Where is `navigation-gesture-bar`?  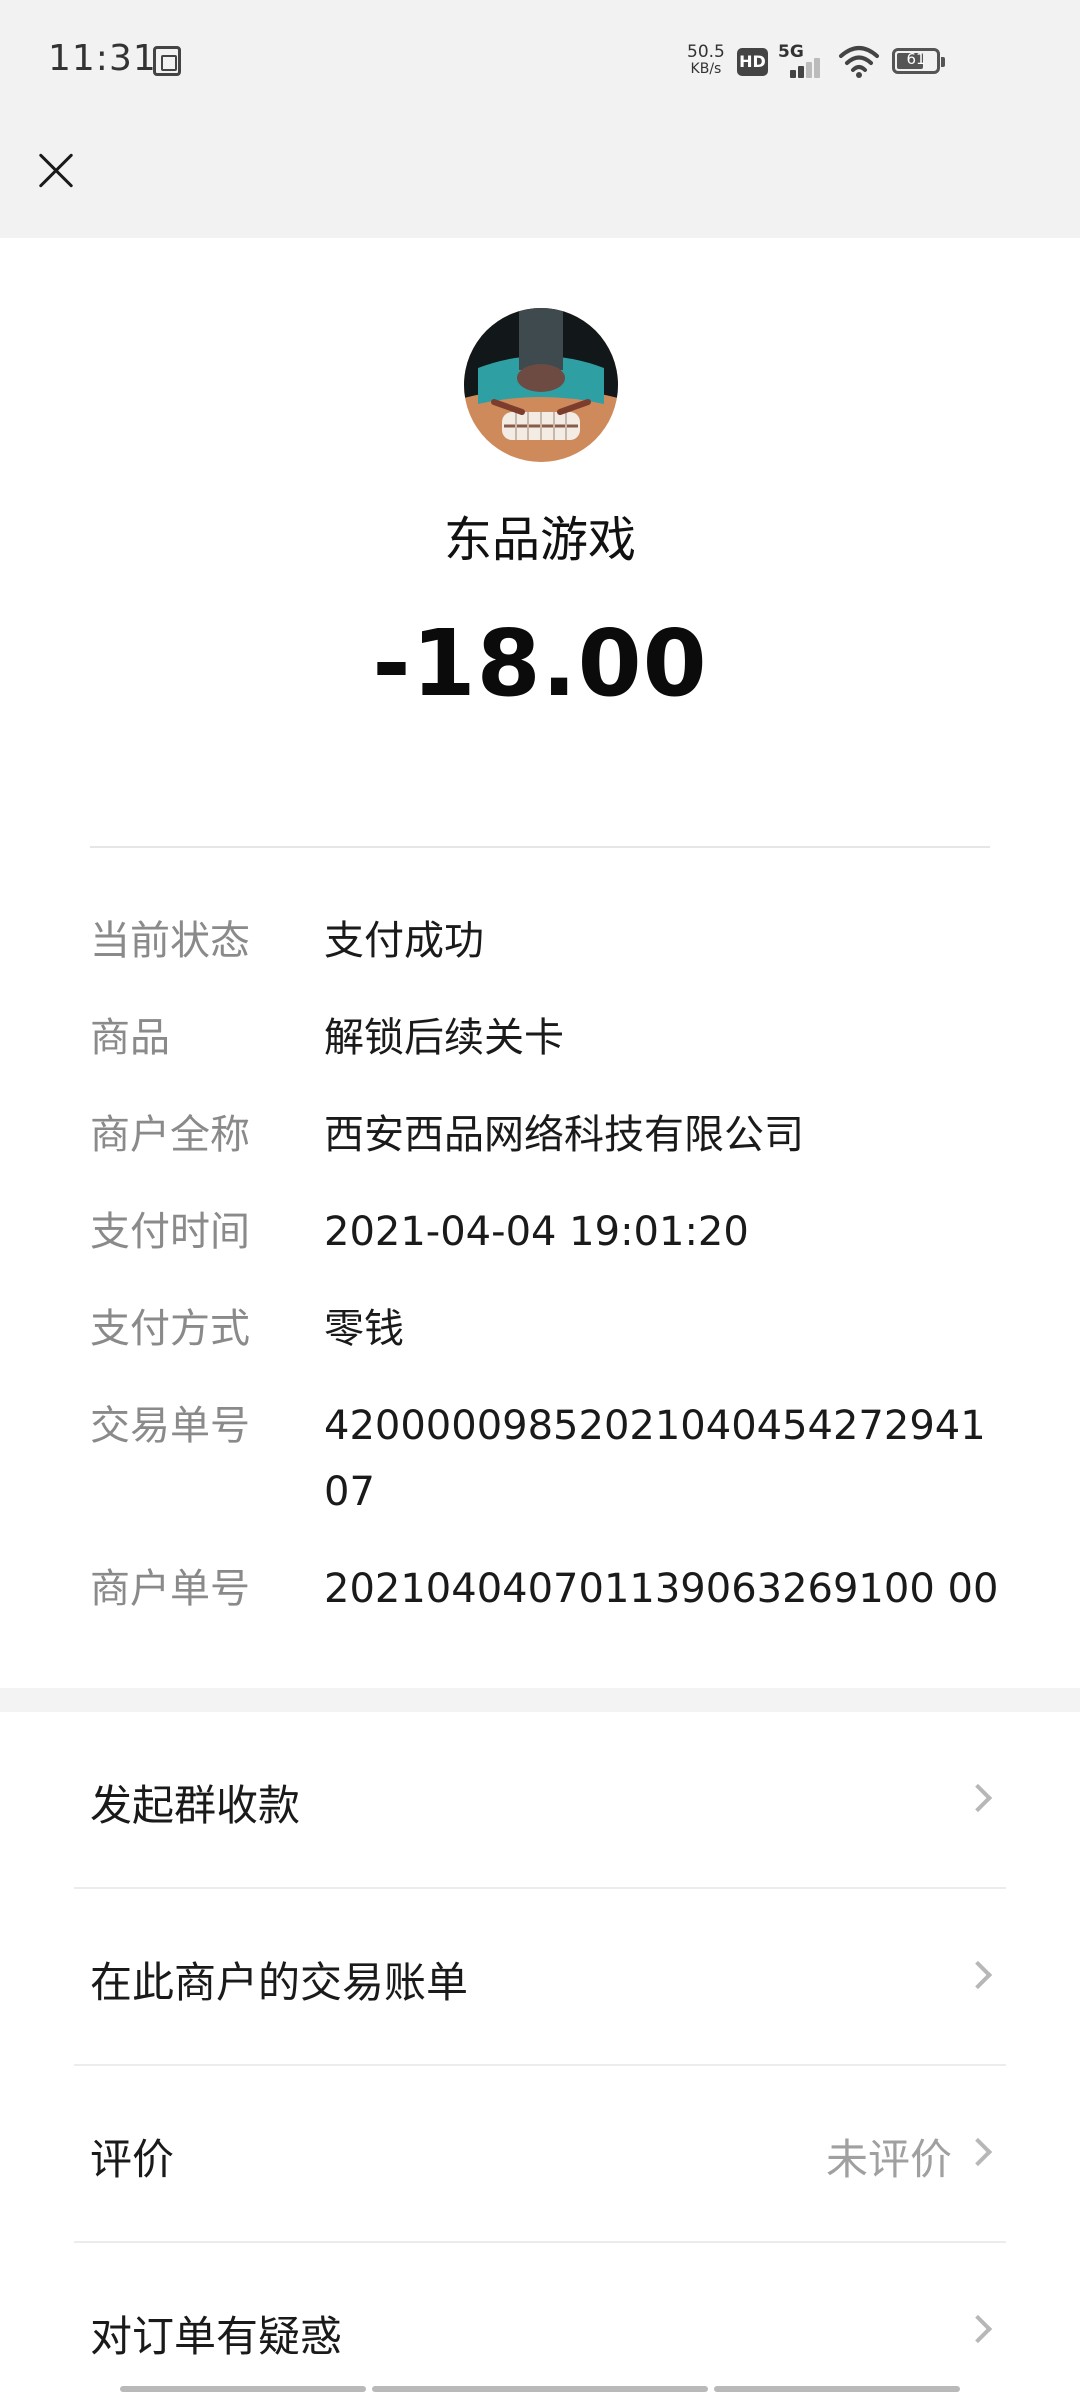 navigation-gesture-bar is located at coordinates (540, 2389).